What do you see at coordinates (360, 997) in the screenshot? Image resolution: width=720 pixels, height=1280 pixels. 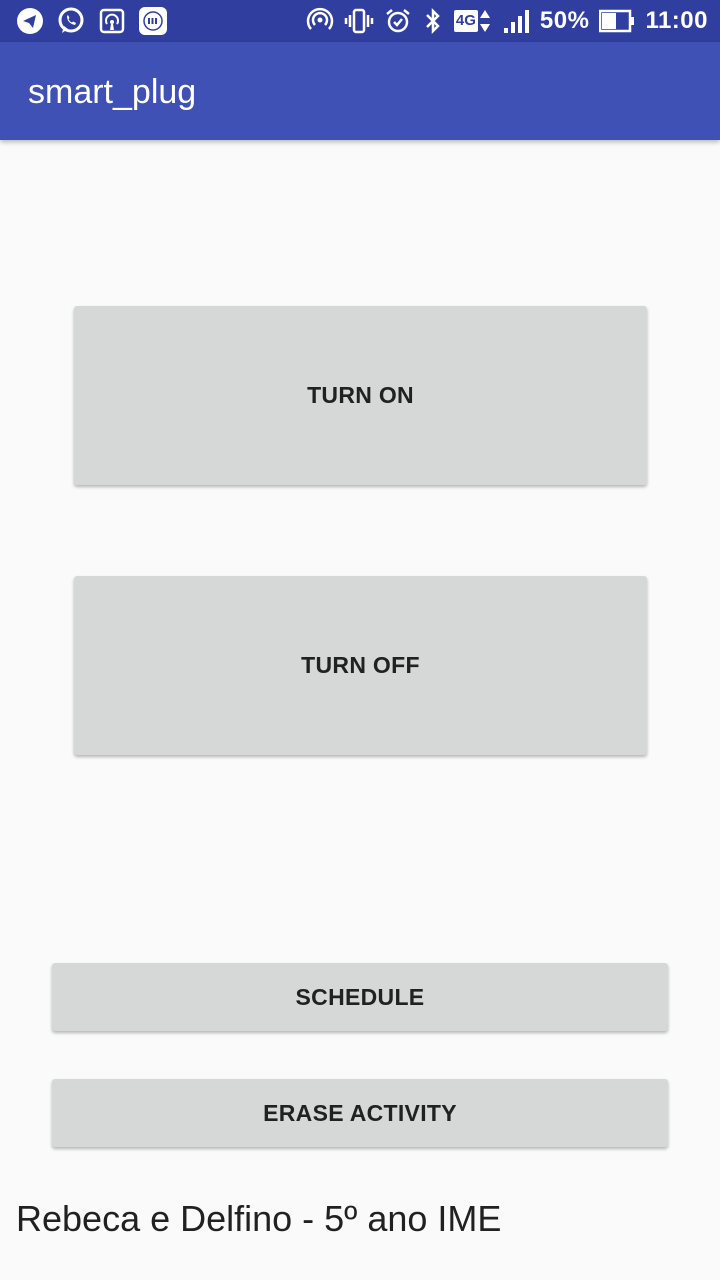 I see `schedule-button: SCHEDULE` at bounding box center [360, 997].